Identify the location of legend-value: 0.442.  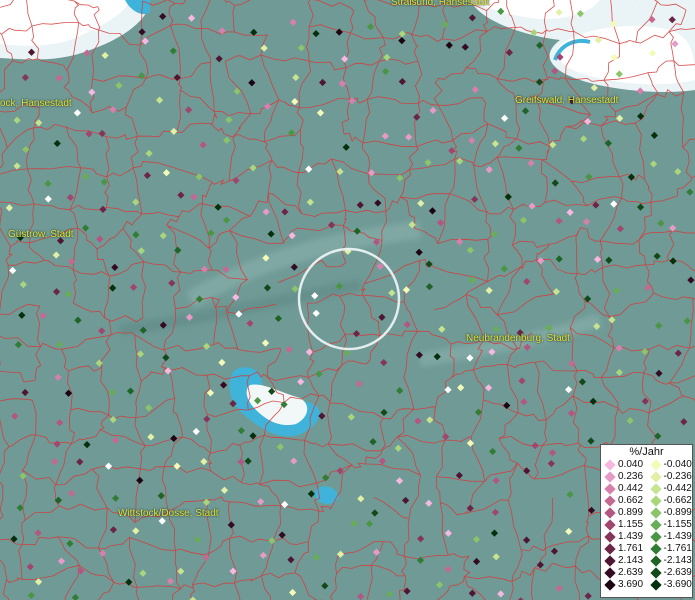
(631, 488).